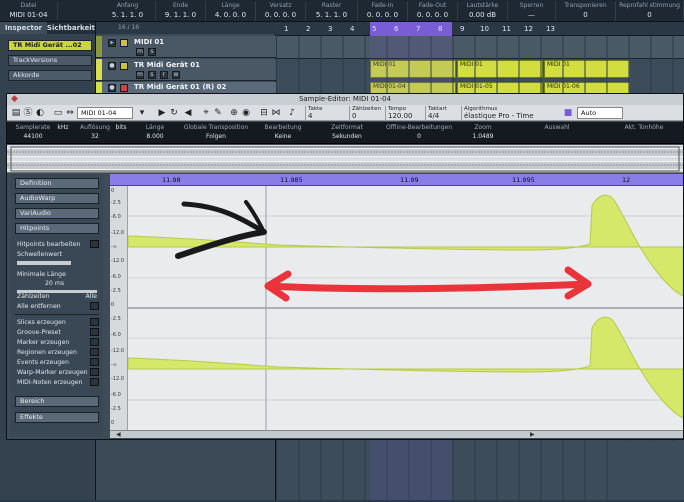  I want to click on info-col-end: Ende 9. 1. 1. 0, so click(181, 11).